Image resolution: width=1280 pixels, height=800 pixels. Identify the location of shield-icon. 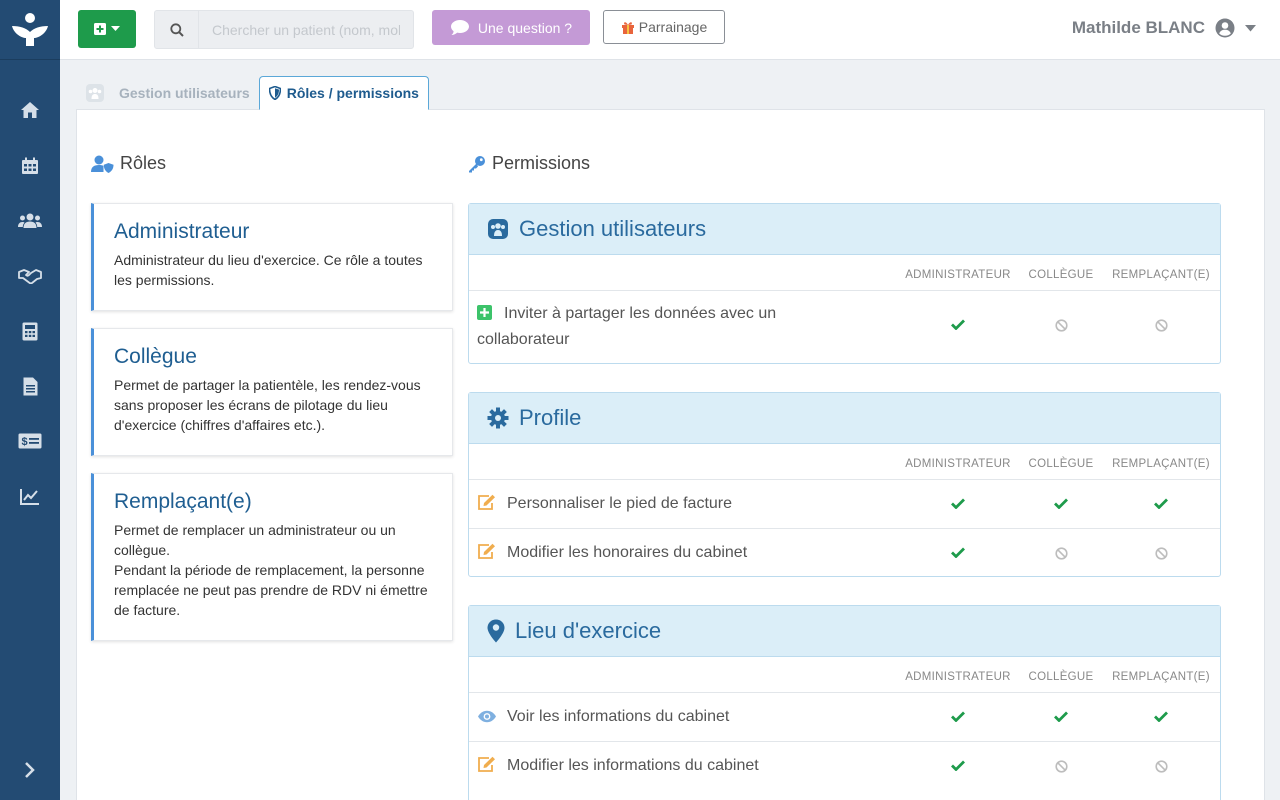
(274, 93).